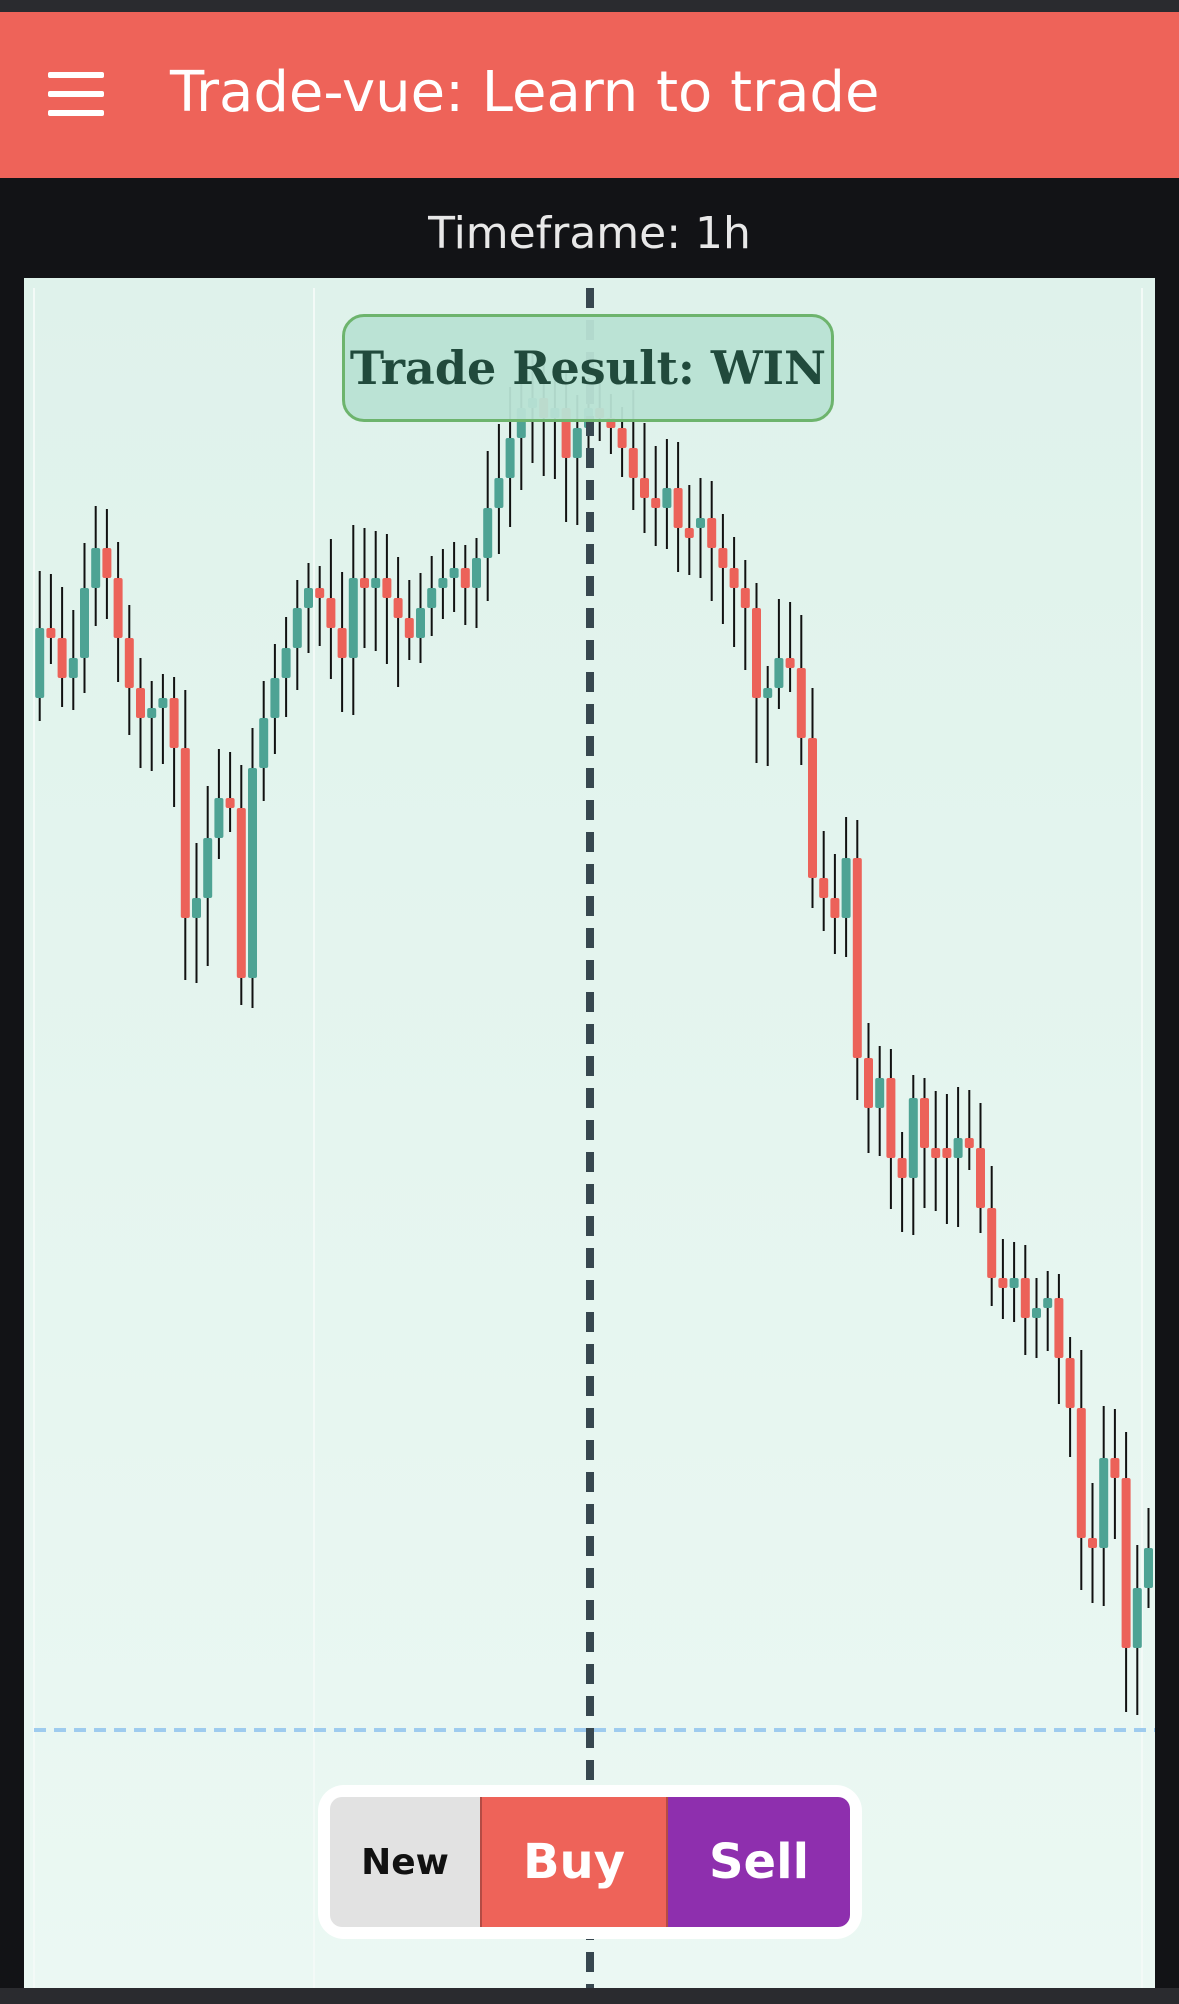  What do you see at coordinates (589, 6) in the screenshot?
I see `status-strip` at bounding box center [589, 6].